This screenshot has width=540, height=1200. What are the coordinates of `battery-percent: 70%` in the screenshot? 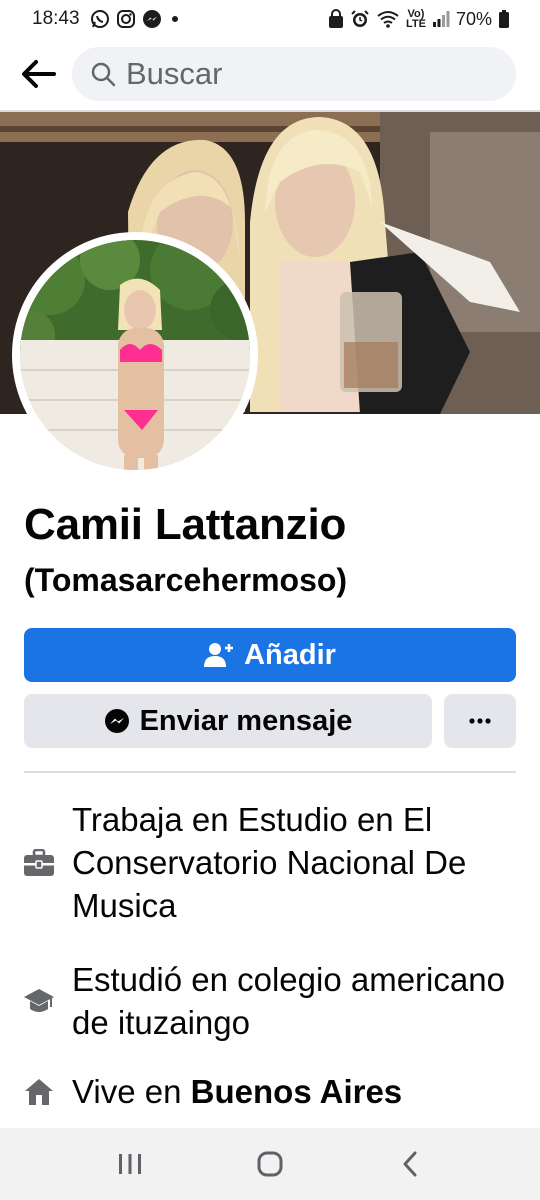 It's located at (473, 18).